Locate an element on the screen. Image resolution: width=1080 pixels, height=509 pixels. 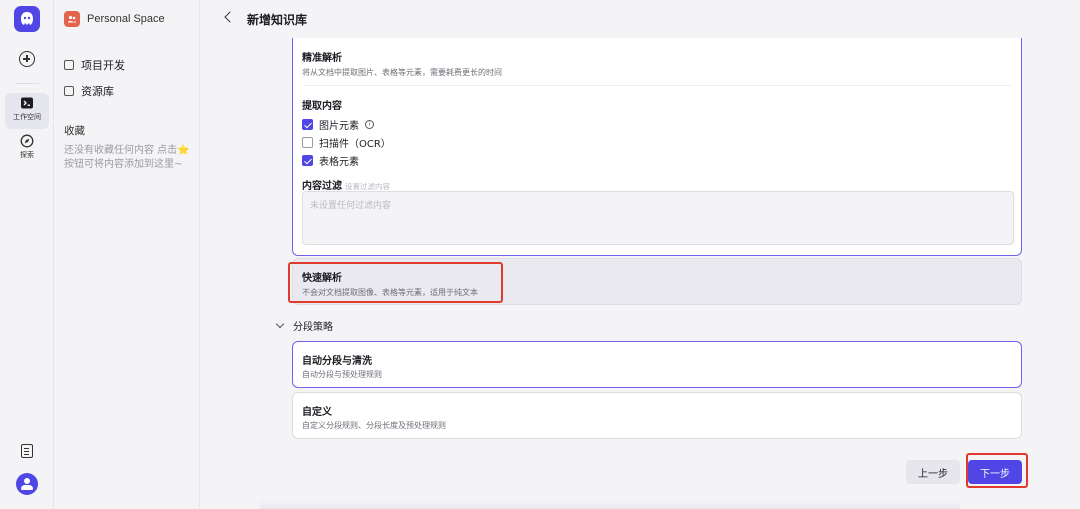
checkbox-image-elements: 图片元素 i is located at coordinates (338, 124).